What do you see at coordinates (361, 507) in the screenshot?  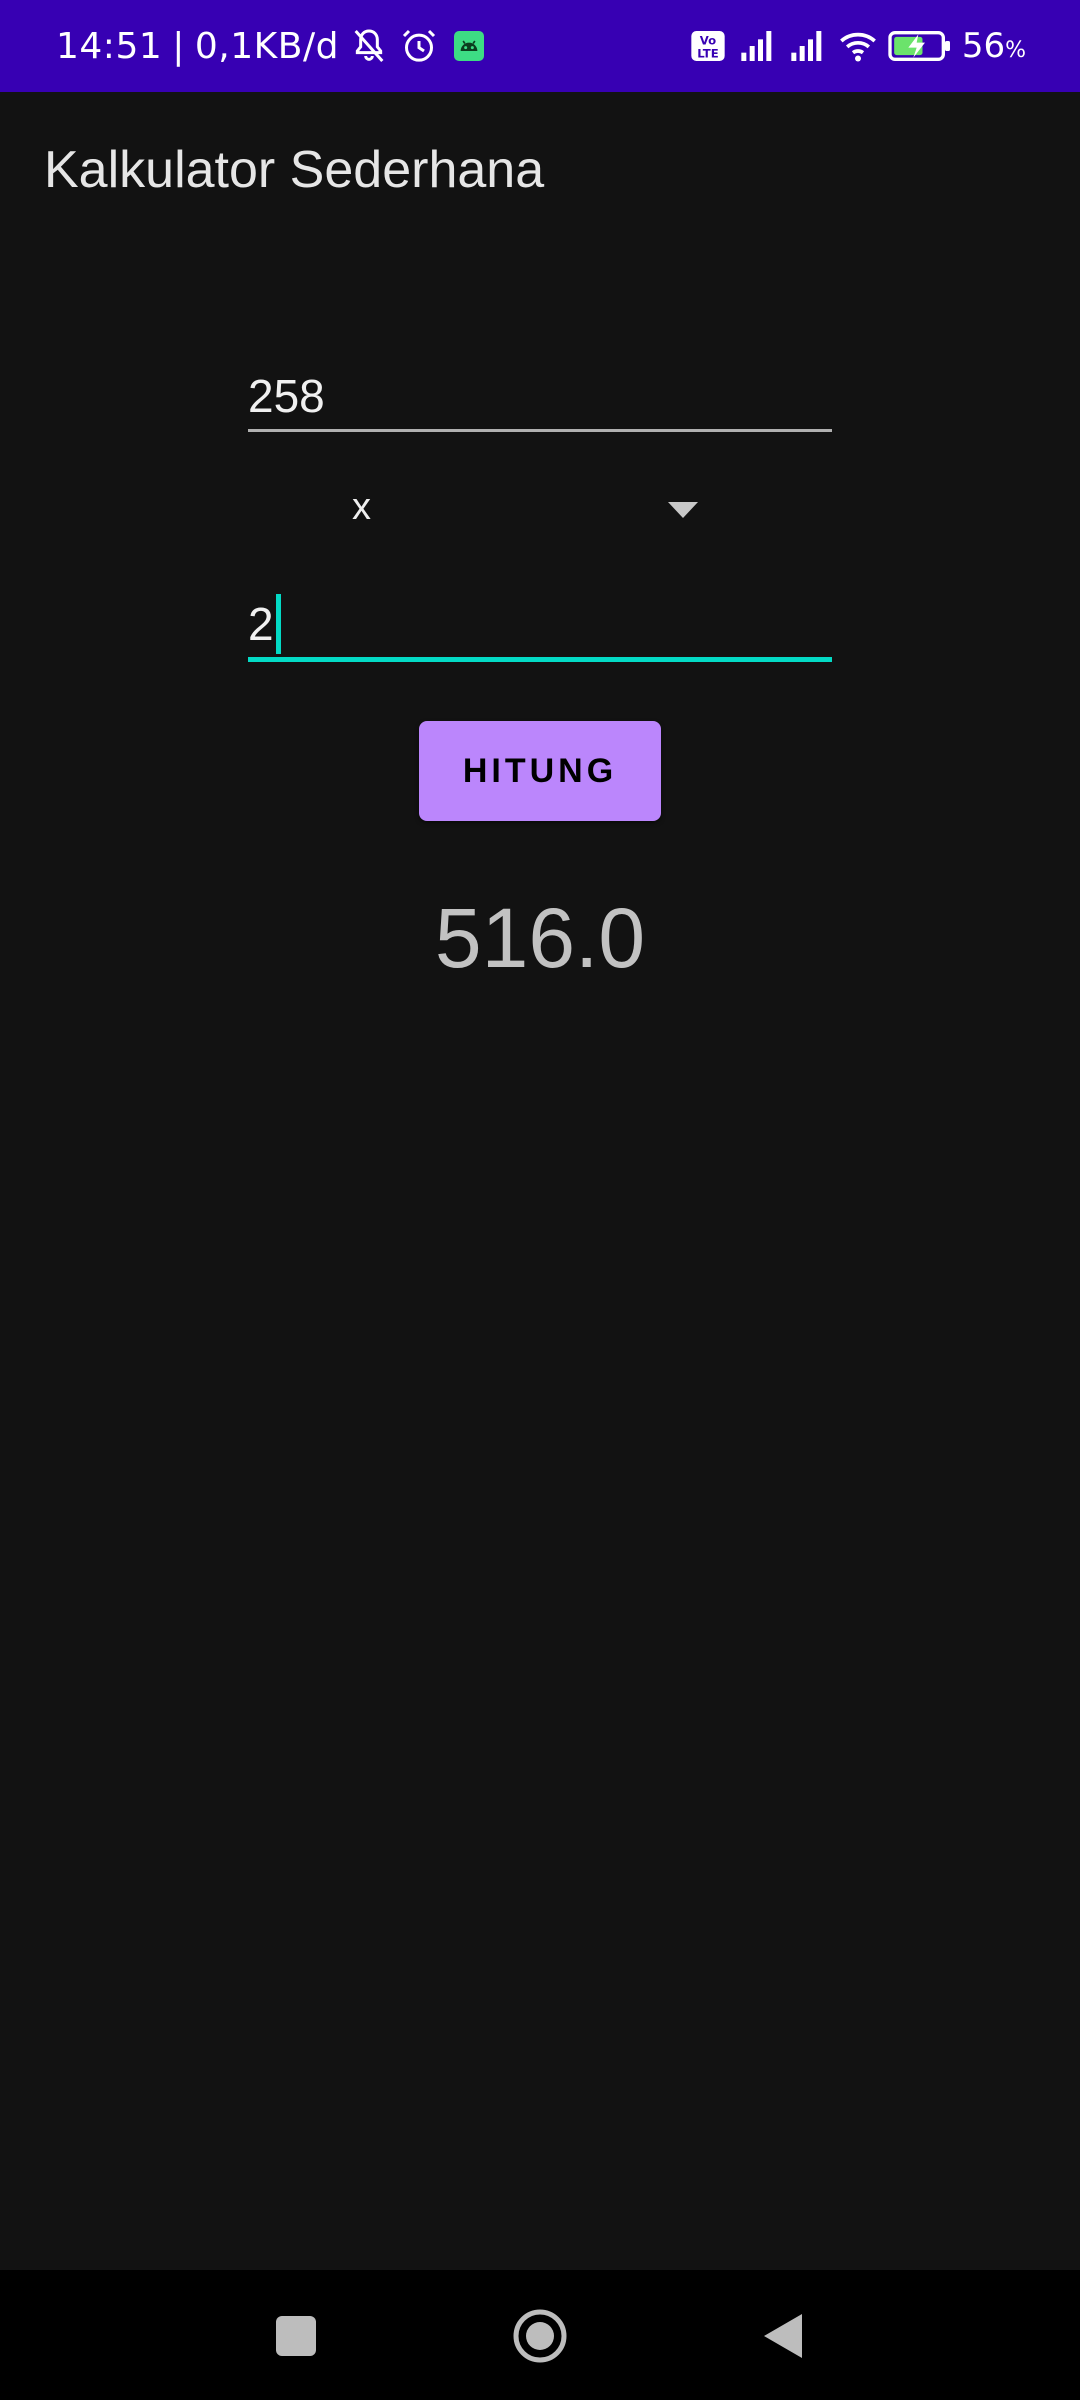 I see `operator-selected: x` at bounding box center [361, 507].